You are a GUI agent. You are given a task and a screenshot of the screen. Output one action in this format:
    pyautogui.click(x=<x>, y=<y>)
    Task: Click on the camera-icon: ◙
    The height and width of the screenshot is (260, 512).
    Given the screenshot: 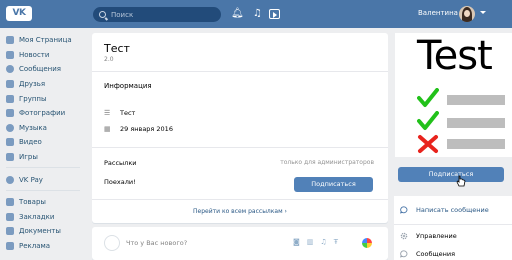 What is the action you would take?
    pyautogui.click(x=296, y=242)
    